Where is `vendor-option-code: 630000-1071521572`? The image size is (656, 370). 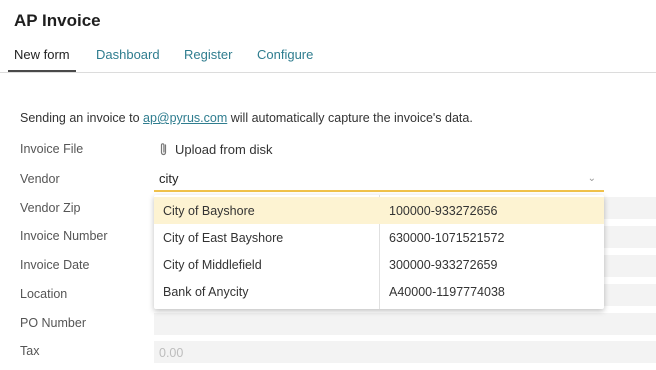
vendor-option-code: 630000-1071521572 is located at coordinates (447, 238).